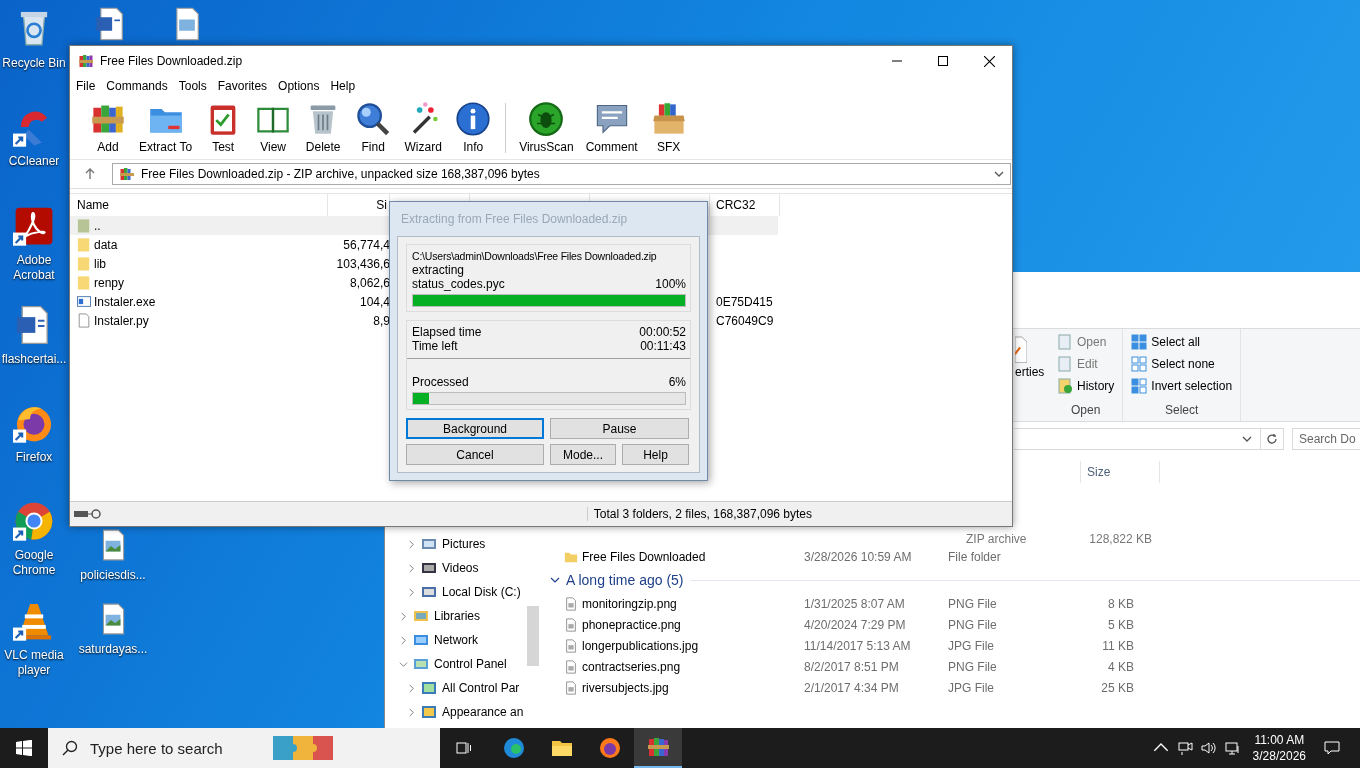  What do you see at coordinates (1086, 410) in the screenshot?
I see `ribbon-group-label: Open` at bounding box center [1086, 410].